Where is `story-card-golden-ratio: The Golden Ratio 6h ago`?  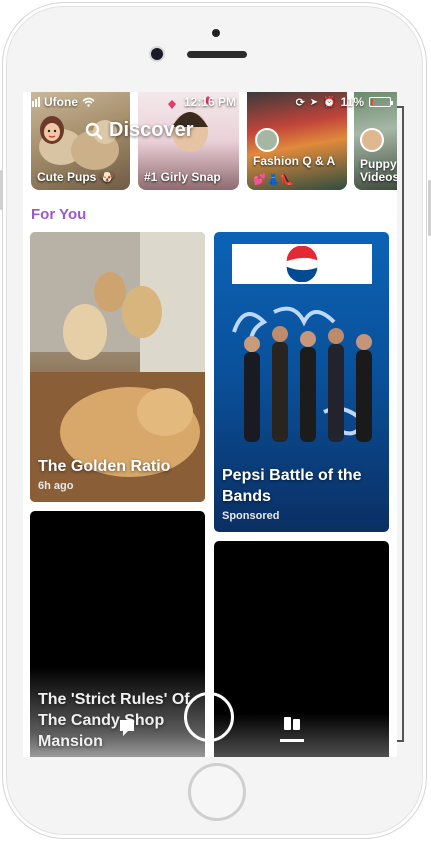
story-card-golden-ratio: The Golden Ratio 6h ago is located at coordinates (117, 367).